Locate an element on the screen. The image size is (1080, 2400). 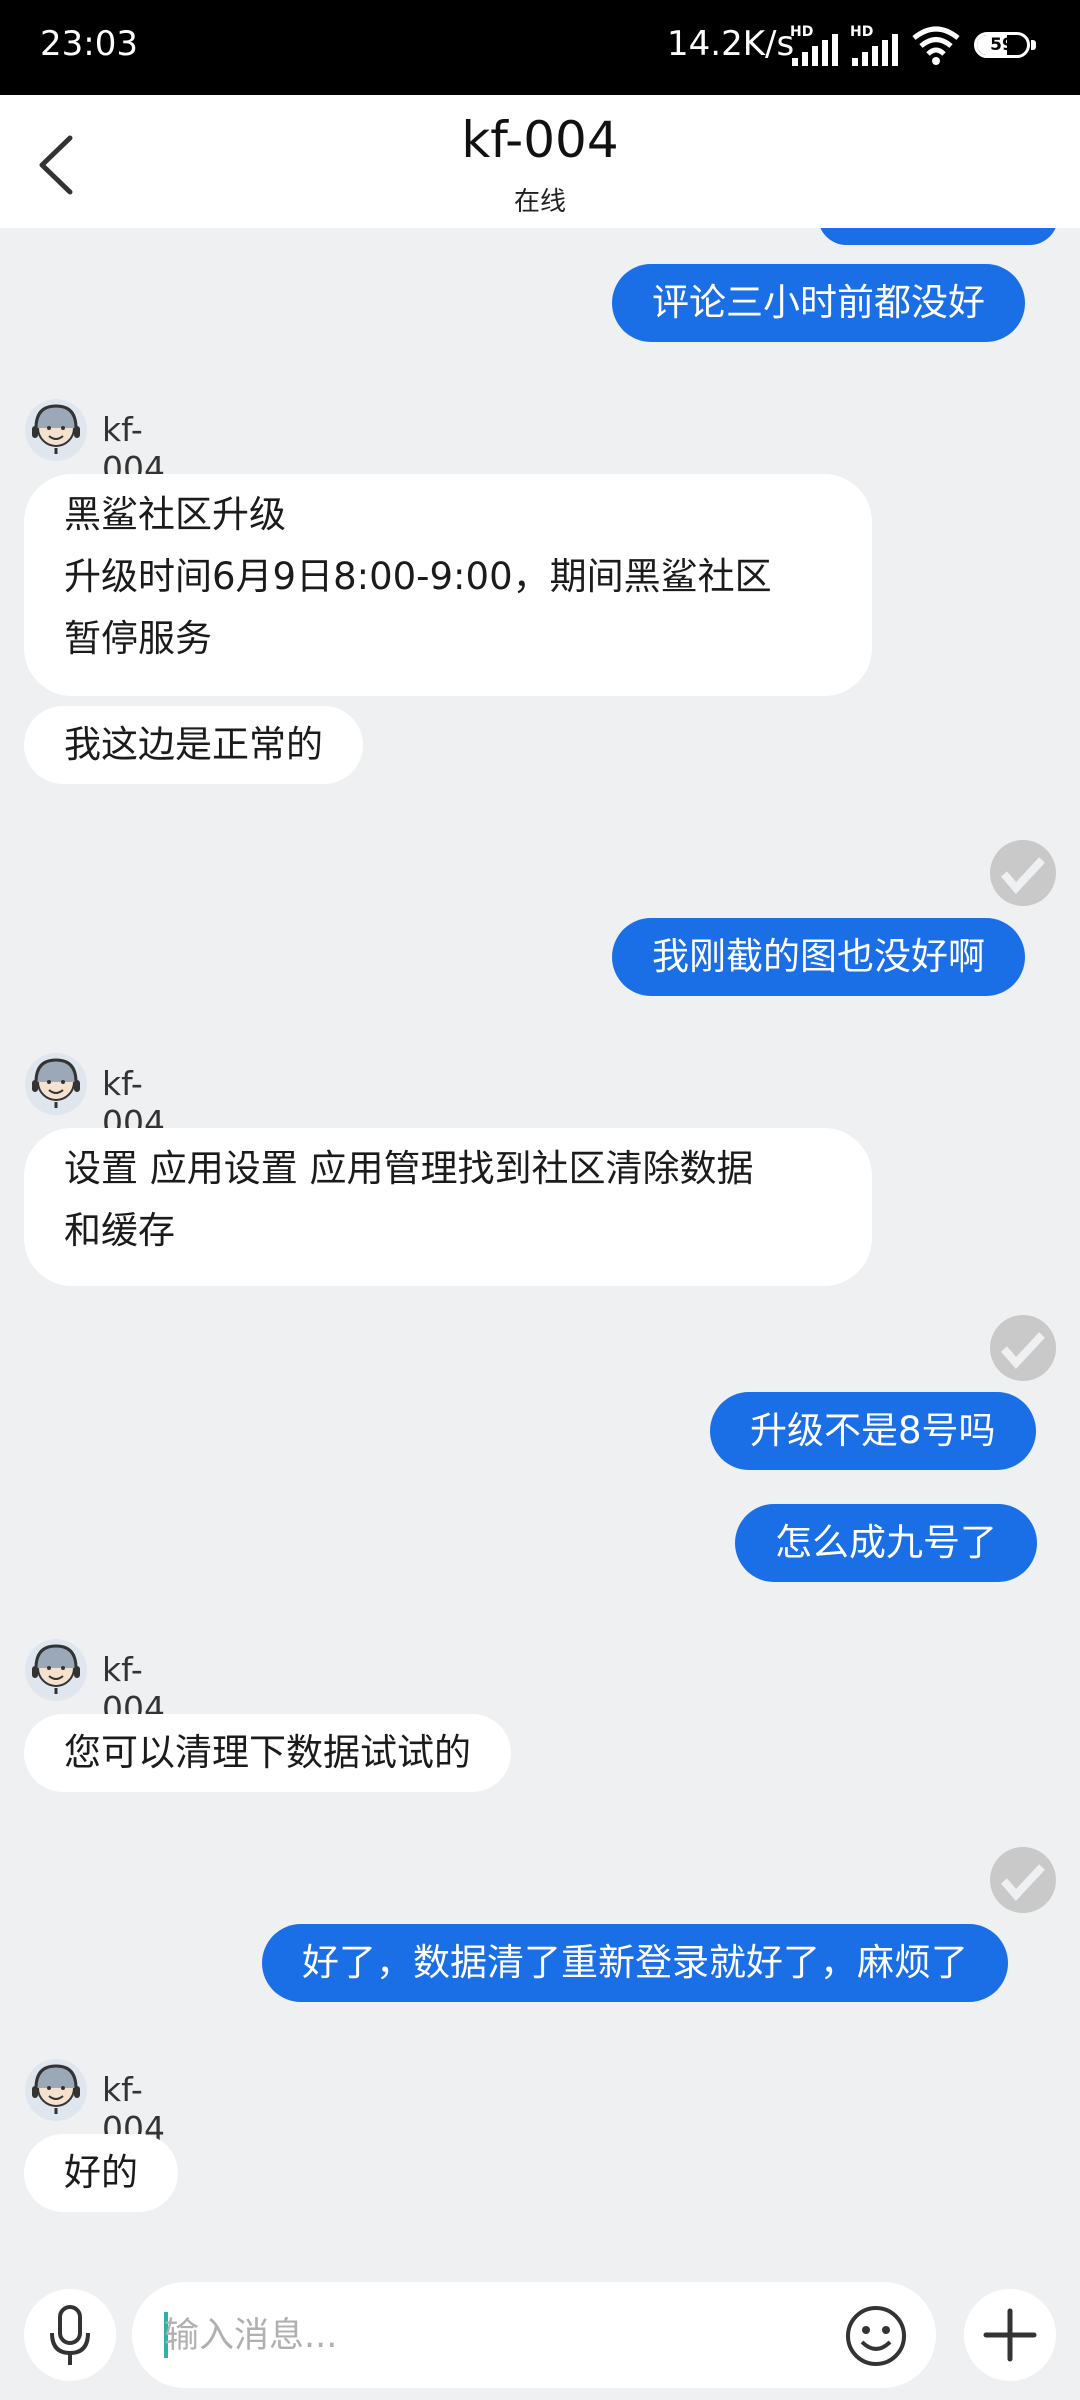
message-bubble-outgoing: 升级不是8号吗 is located at coordinates (873, 1431).